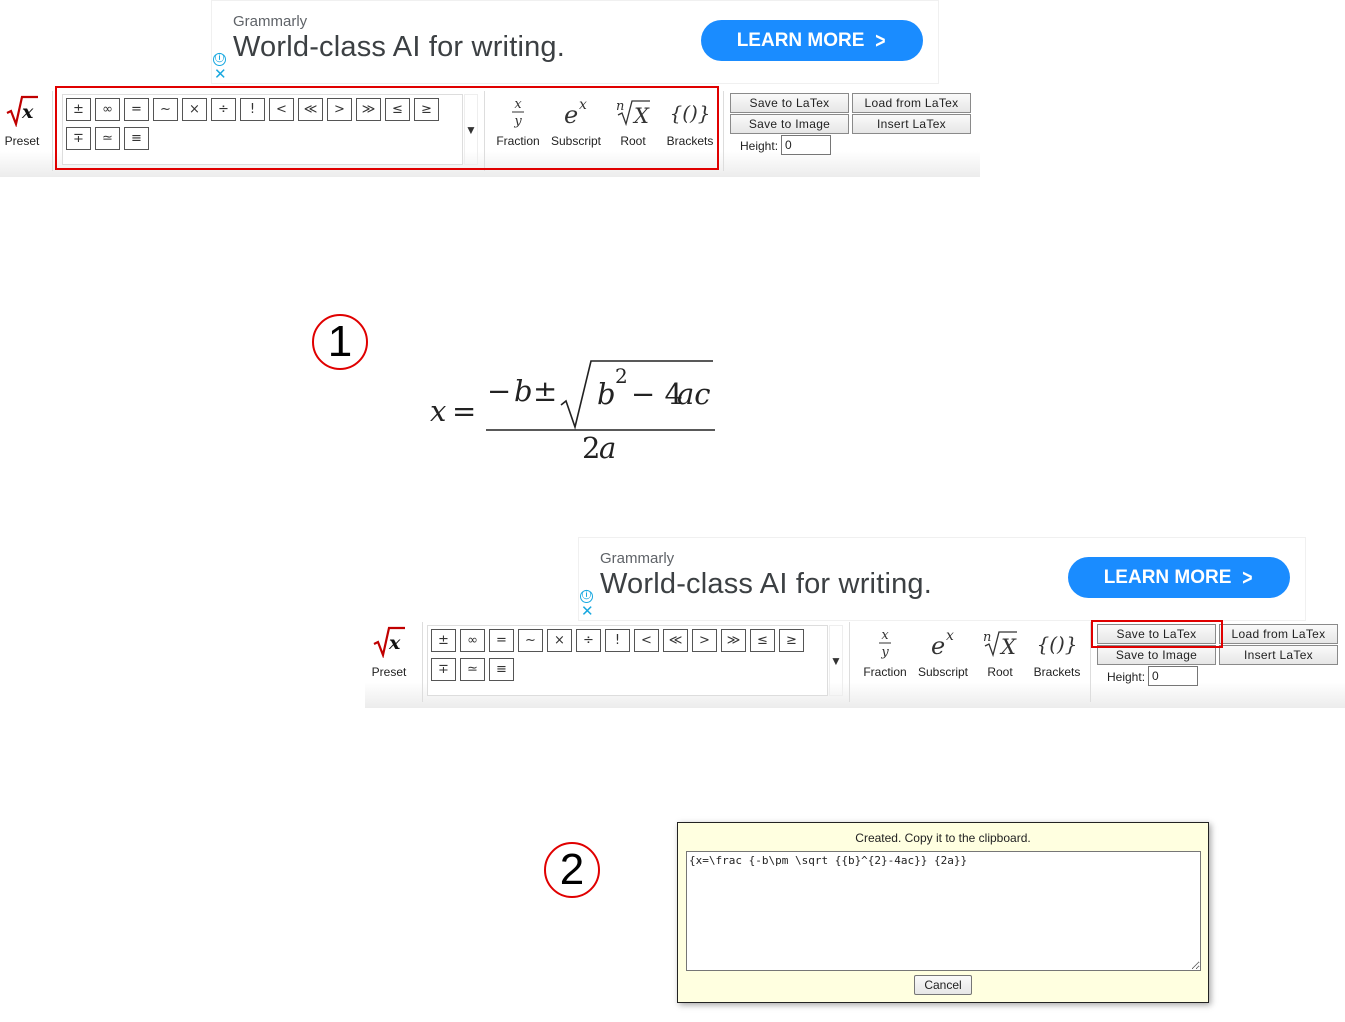 This screenshot has width=1345, height=1022. Describe the element at coordinates (789, 103) in the screenshot. I see `save-to-latex-button: Save to LaTex` at that location.